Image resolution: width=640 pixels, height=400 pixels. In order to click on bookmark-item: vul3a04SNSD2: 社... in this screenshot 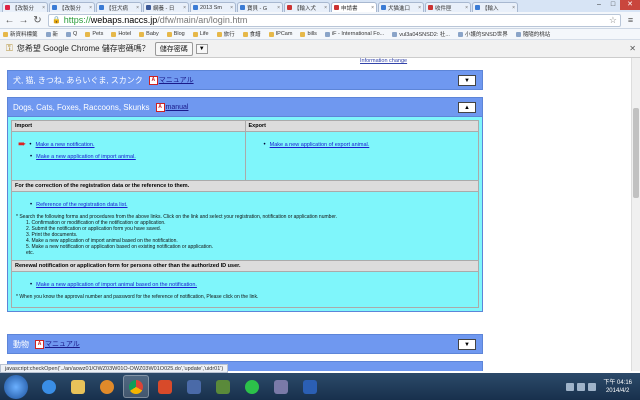, I will do `click(421, 34)`.